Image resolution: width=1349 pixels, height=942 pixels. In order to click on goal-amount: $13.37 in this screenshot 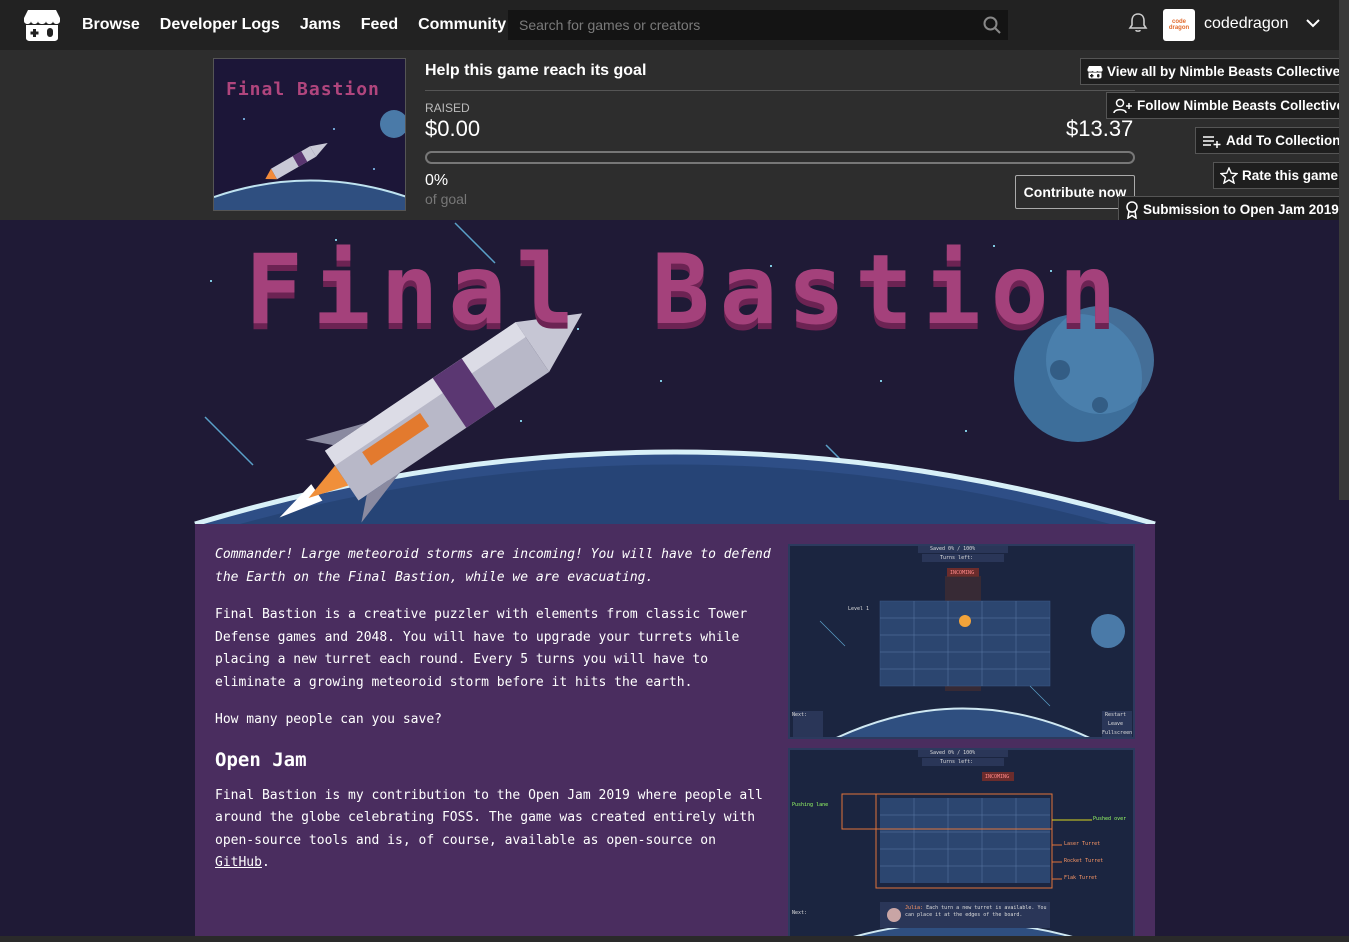, I will do `click(1100, 128)`.